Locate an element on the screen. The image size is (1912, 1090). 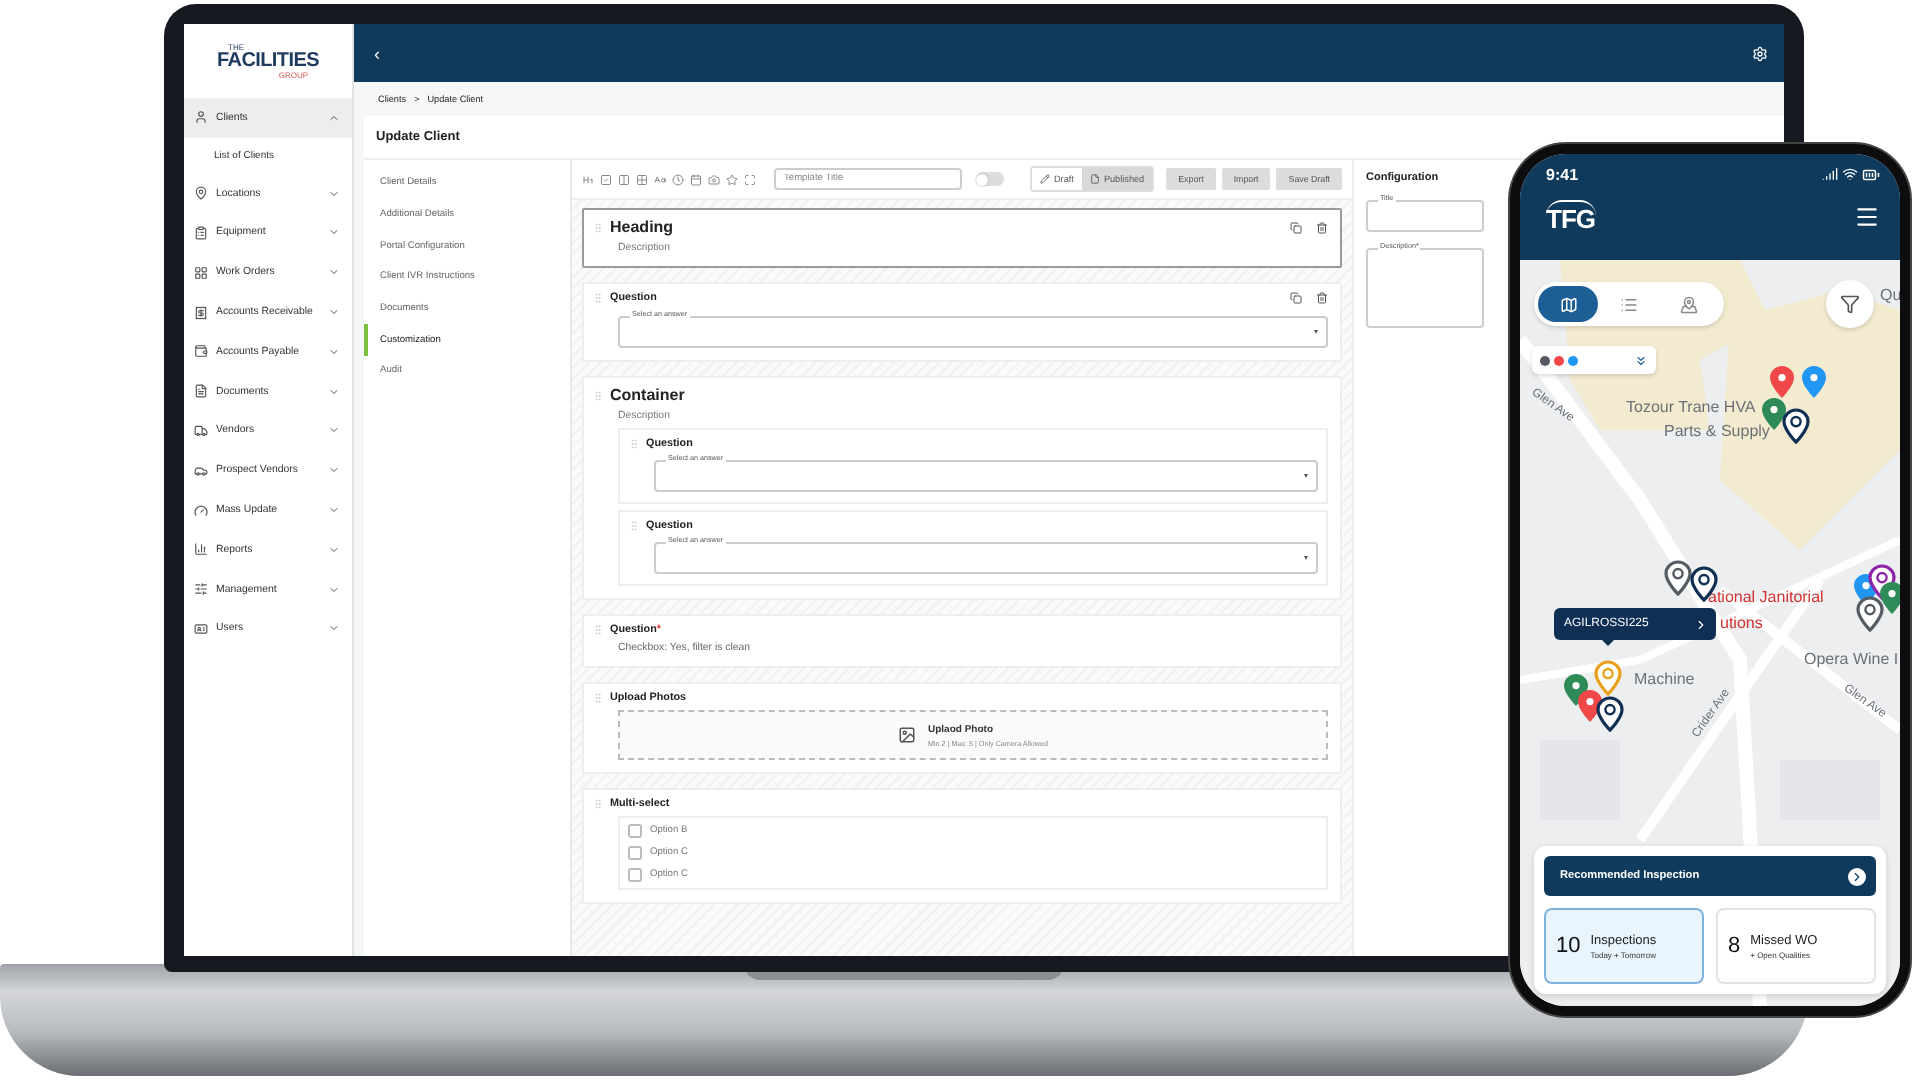
chart-icon is located at coordinates (201, 549).